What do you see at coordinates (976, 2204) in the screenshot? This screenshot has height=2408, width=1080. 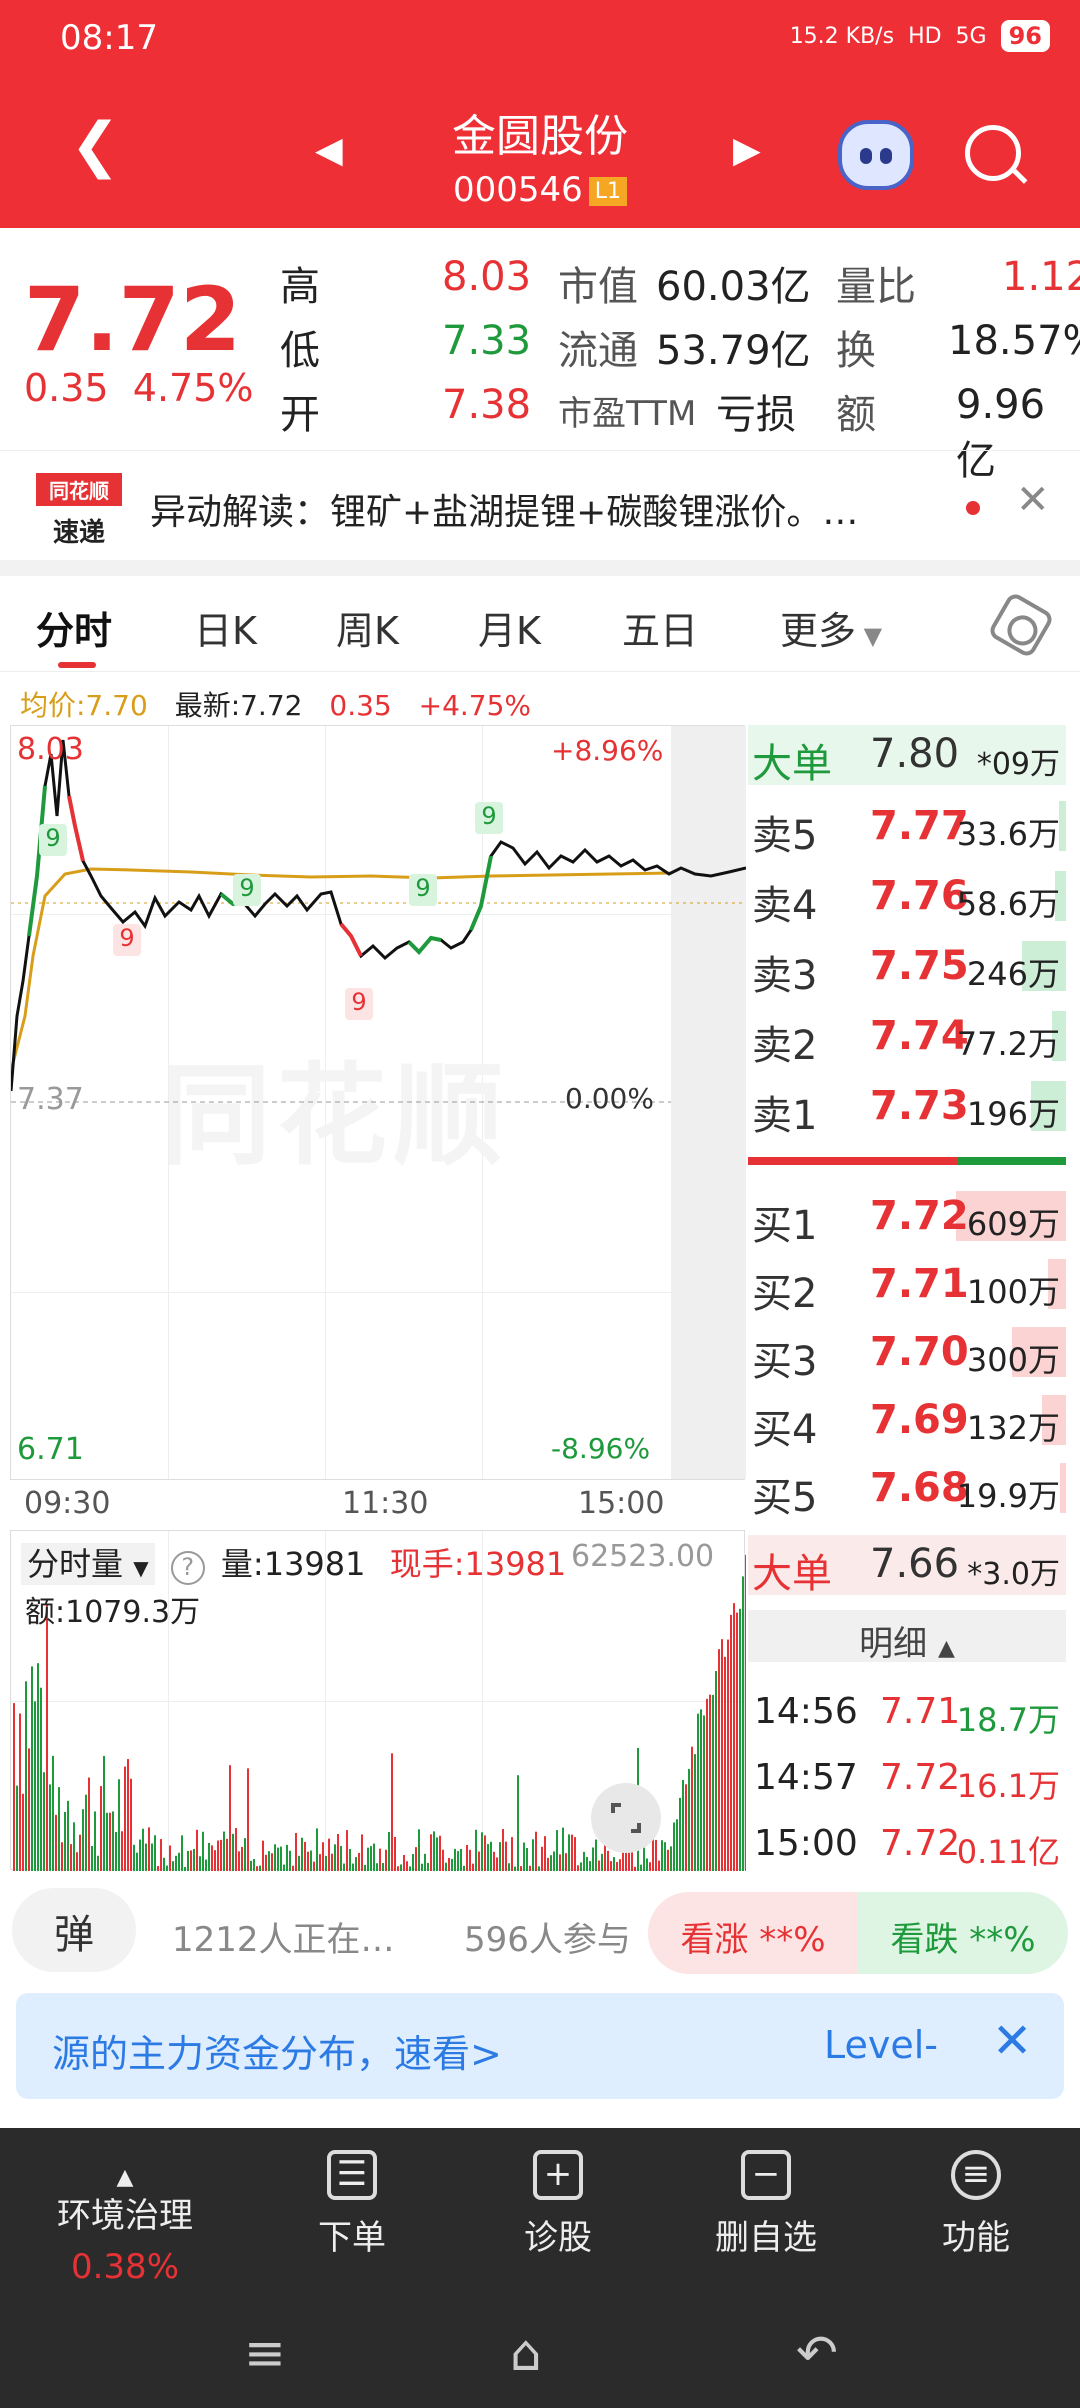 I see `nav-functions: ≡ 功能` at bounding box center [976, 2204].